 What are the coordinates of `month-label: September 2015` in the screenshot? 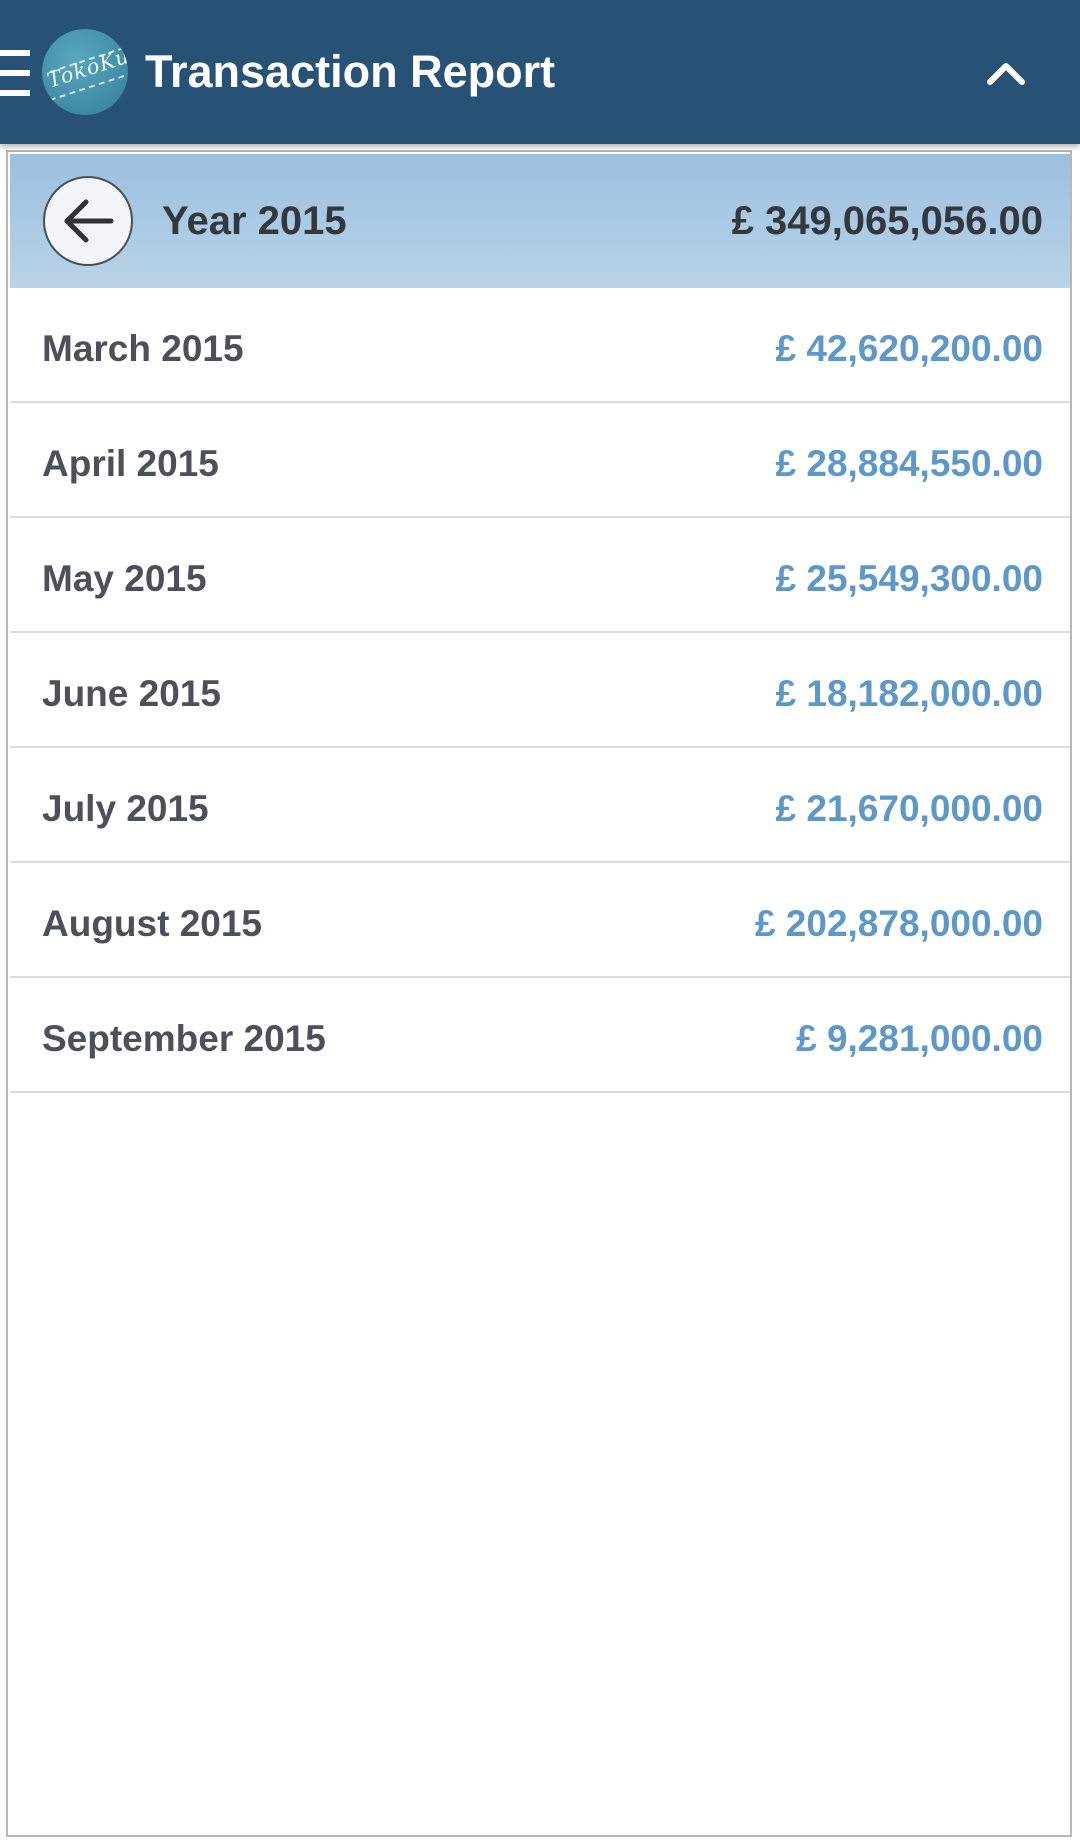 It's located at (184, 1038).